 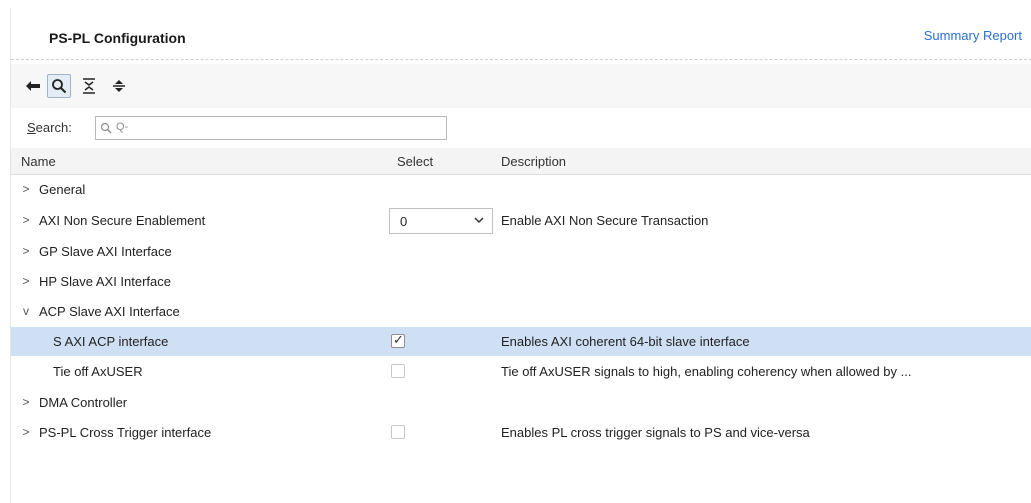 I want to click on back-button, so click(x=33, y=86).